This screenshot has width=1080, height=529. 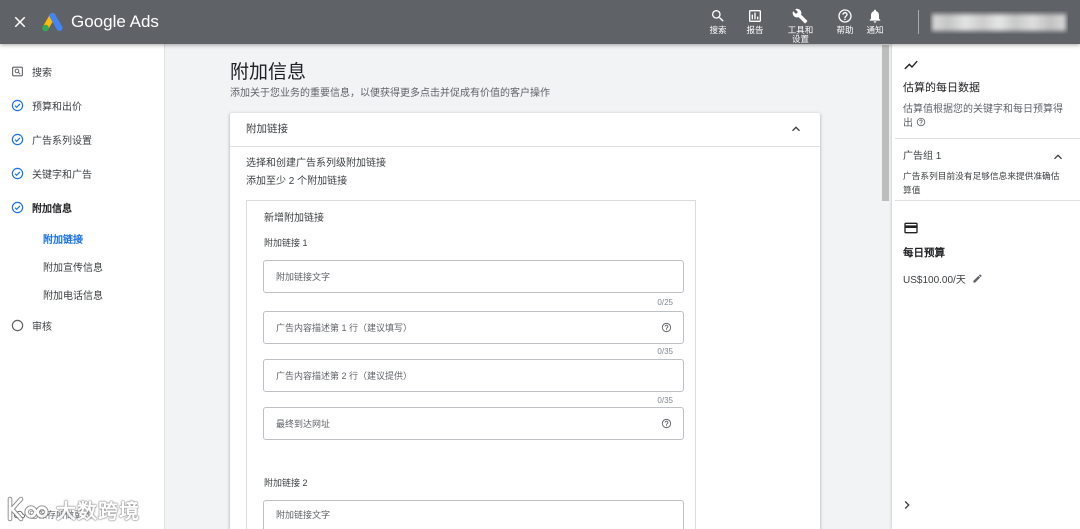 I want to click on account-switcher, so click(x=999, y=22).